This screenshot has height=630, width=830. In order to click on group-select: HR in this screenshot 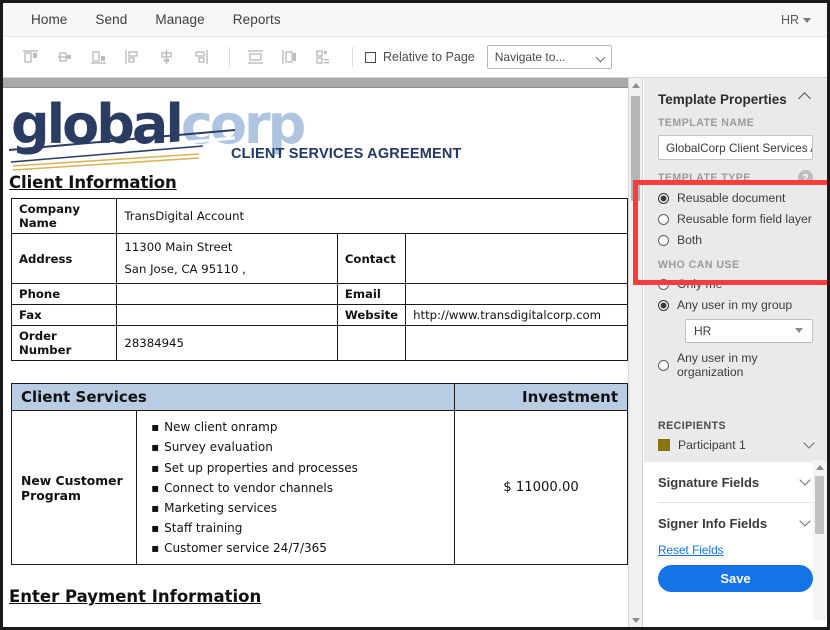, I will do `click(749, 331)`.